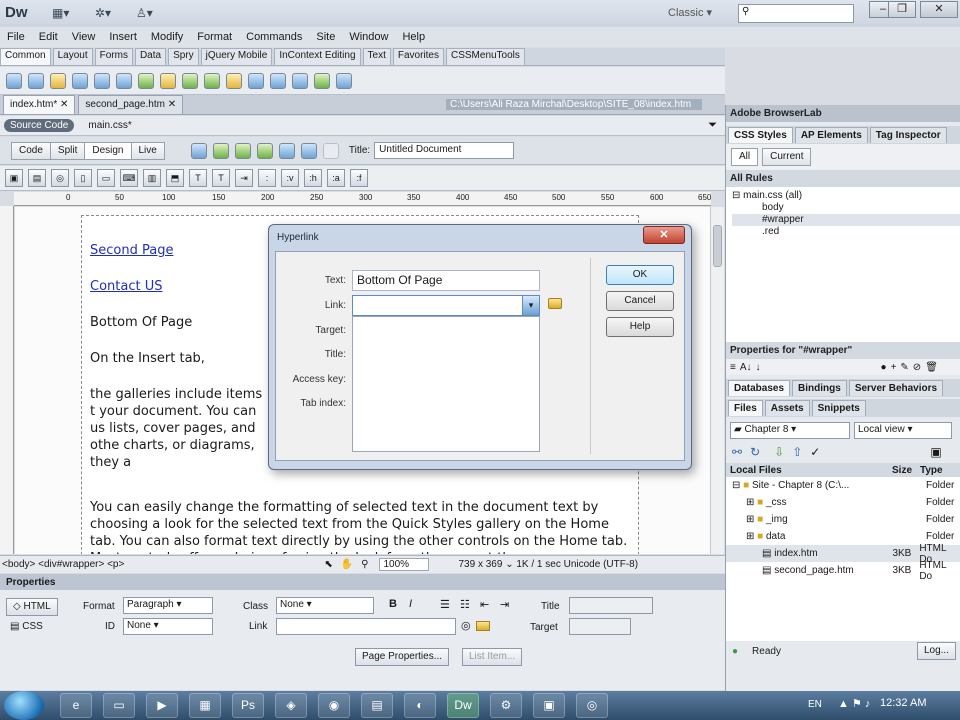 This screenshot has height=720, width=960. I want to click on paragraph-icon: :v, so click(290, 178).